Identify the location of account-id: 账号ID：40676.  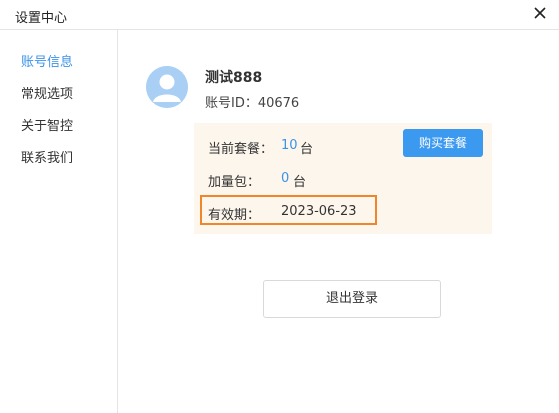
(252, 103).